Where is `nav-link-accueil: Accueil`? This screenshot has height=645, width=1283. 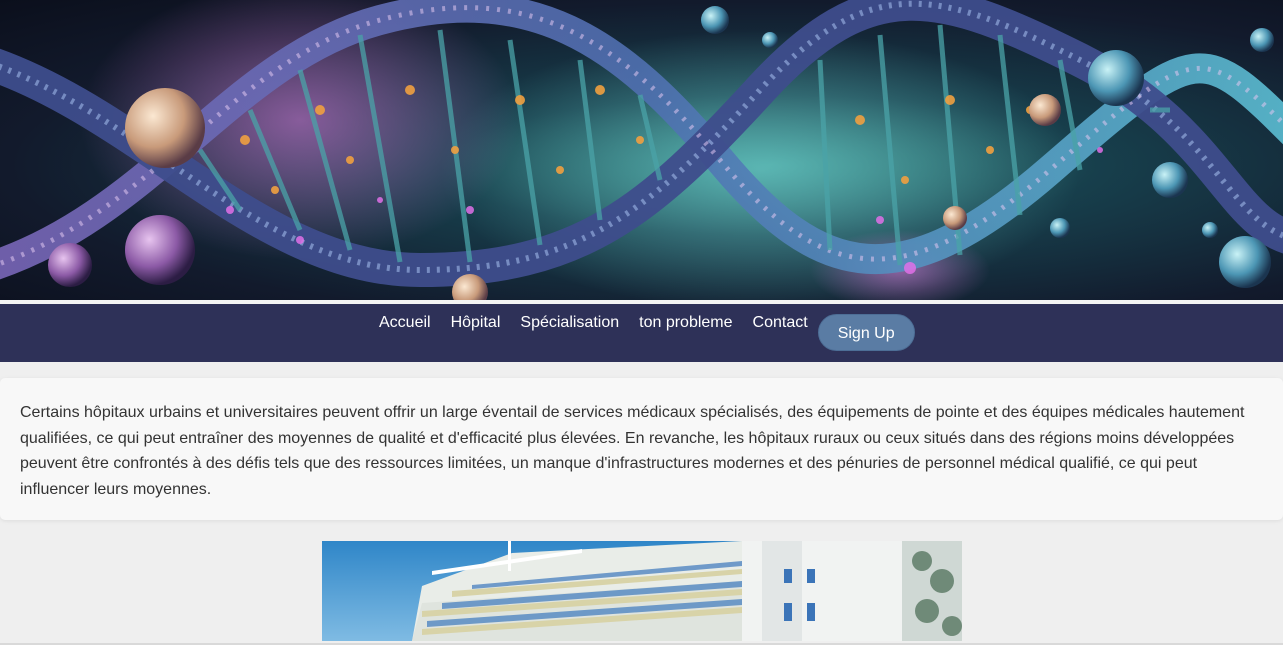
nav-link-accueil: Accueil is located at coordinates (405, 318).